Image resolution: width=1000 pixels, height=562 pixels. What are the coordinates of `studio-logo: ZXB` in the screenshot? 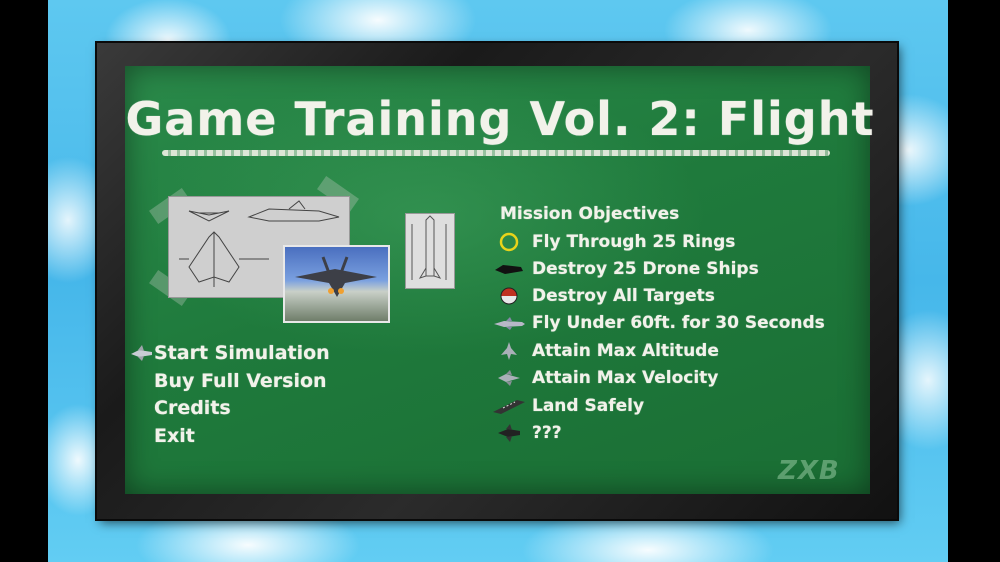 It's located at (809, 471).